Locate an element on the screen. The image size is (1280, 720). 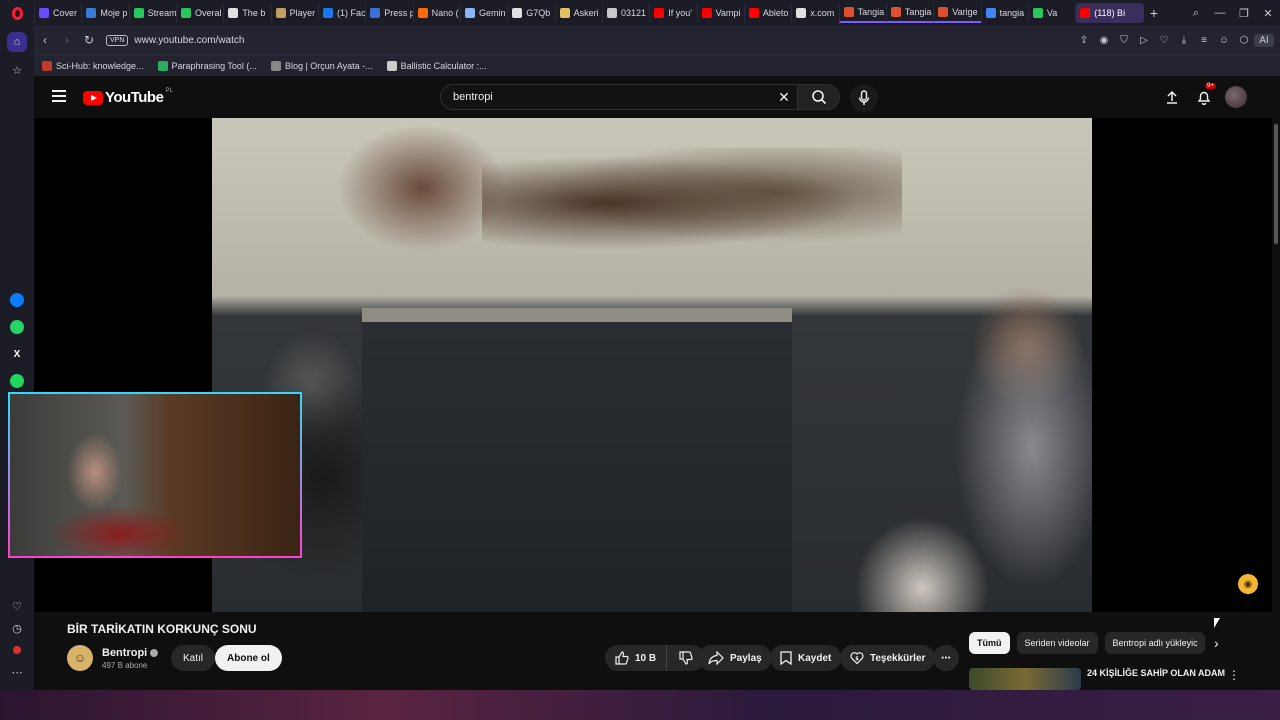
shield-icon: ⛉ is located at coordinates (1124, 40).